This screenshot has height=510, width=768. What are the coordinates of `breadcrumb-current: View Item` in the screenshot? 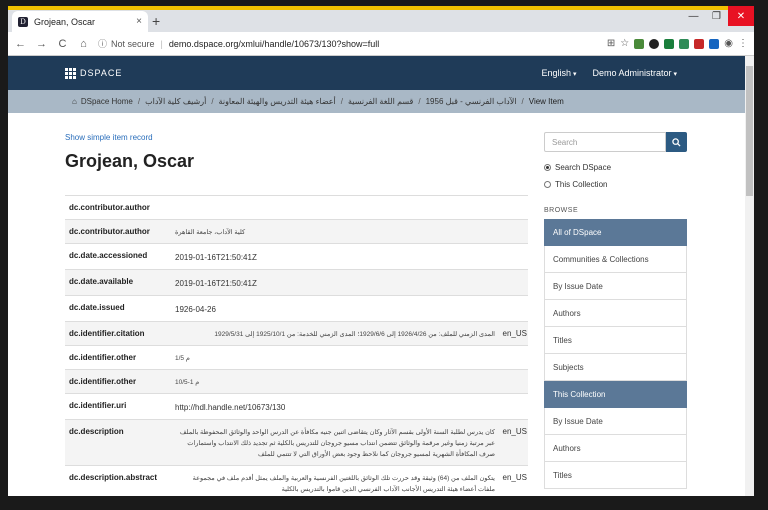 It's located at (546, 101).